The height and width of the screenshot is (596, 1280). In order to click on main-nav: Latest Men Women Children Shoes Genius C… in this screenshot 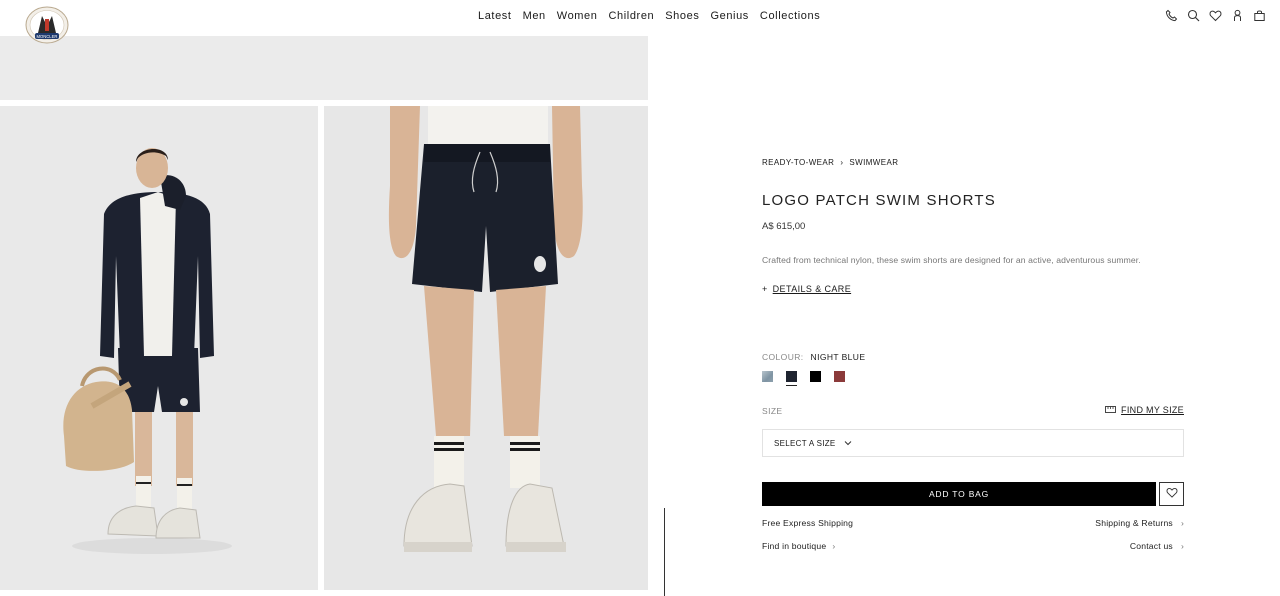, I will do `click(649, 16)`.